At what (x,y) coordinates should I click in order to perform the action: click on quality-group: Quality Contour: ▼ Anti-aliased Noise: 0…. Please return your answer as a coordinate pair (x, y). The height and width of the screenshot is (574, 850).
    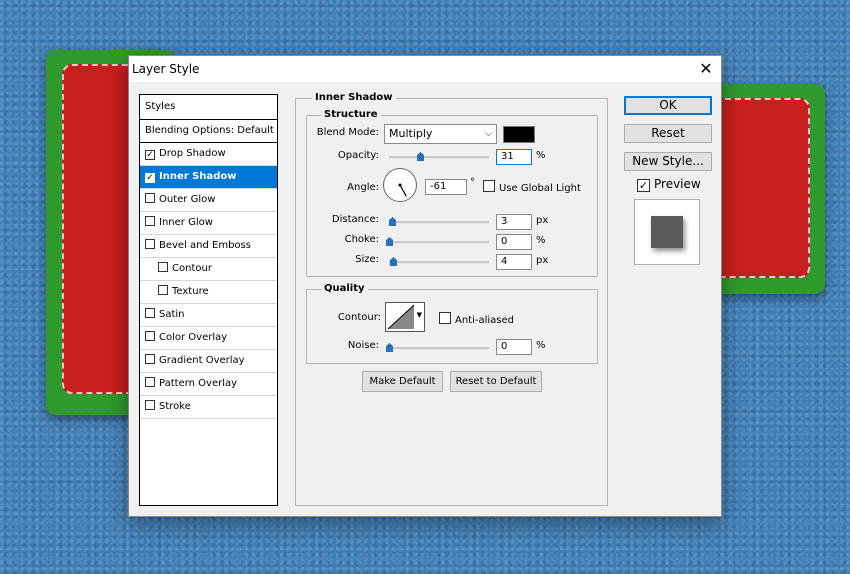
    Looking at the image, I should click on (452, 323).